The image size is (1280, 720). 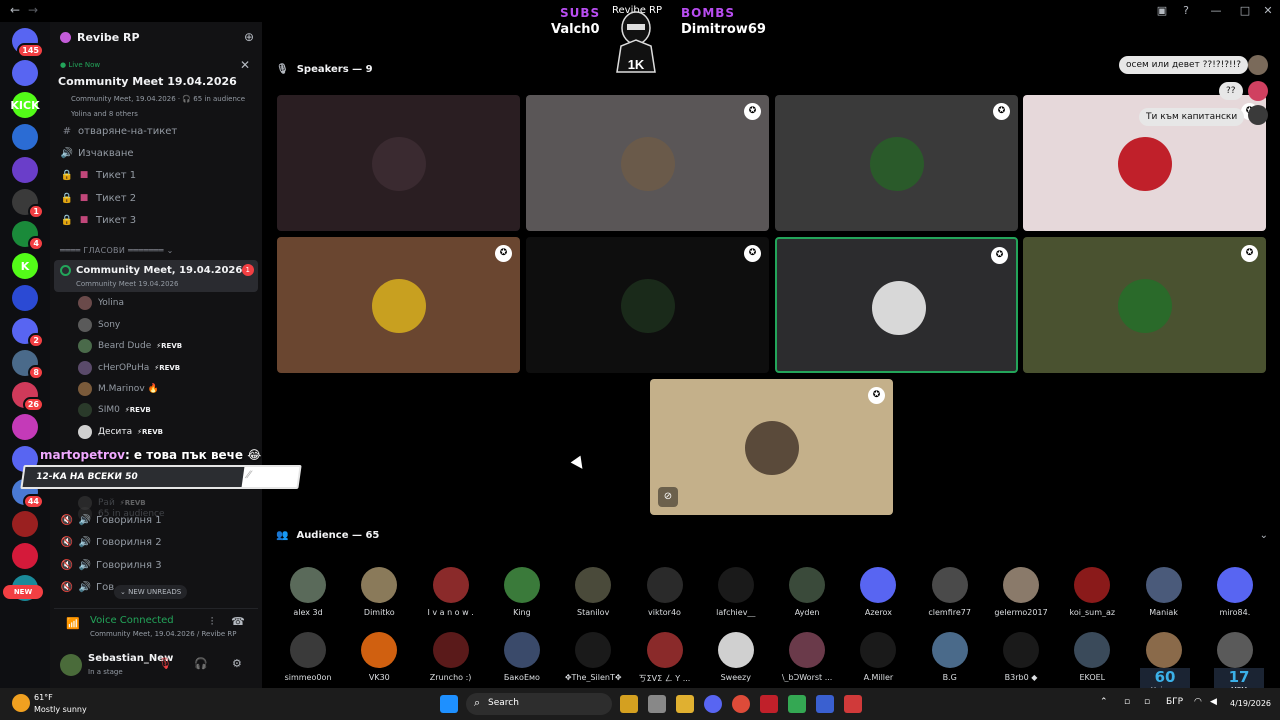 What do you see at coordinates (118, 389) in the screenshot?
I see `member-list-item: M.Marinov 🔥` at bounding box center [118, 389].